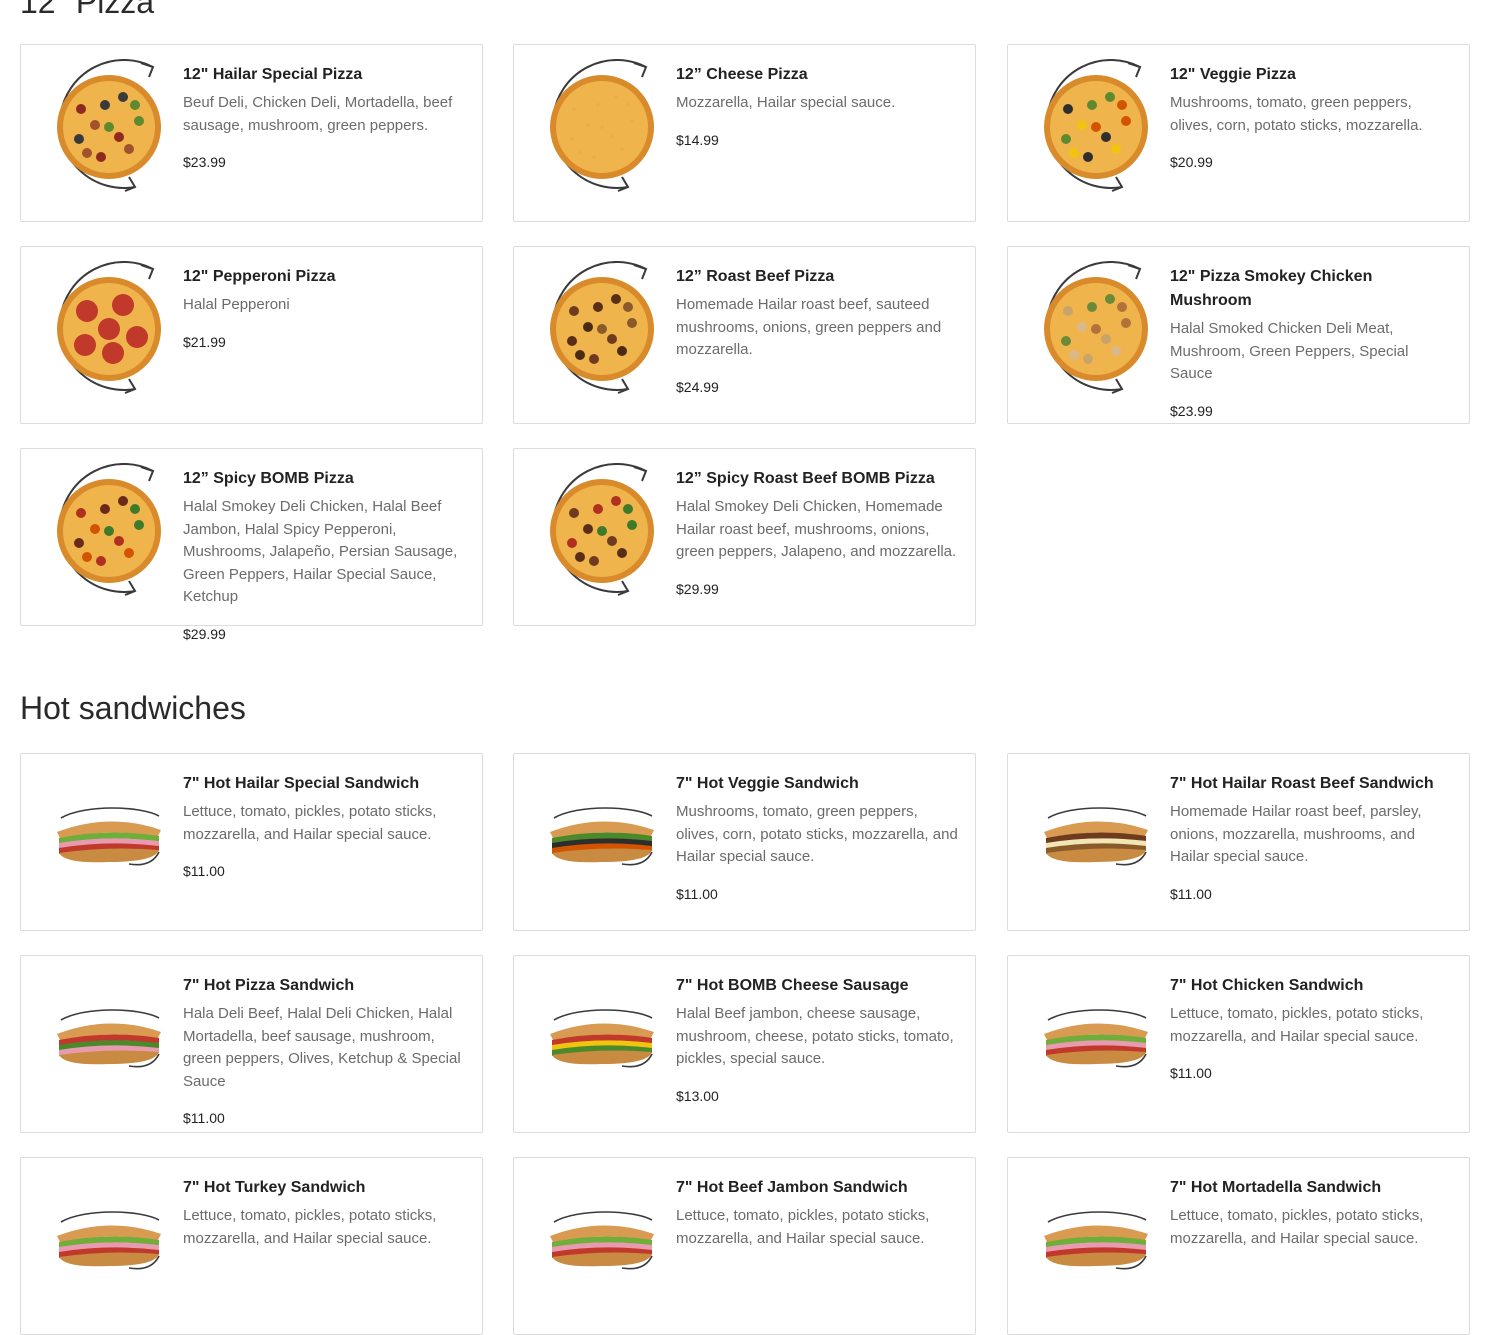 The width and height of the screenshot is (1510, 1335). Describe the element at coordinates (301, 783) in the screenshot. I see `menu-item-name: 7" Hot Hailar Special Sandwich` at that location.